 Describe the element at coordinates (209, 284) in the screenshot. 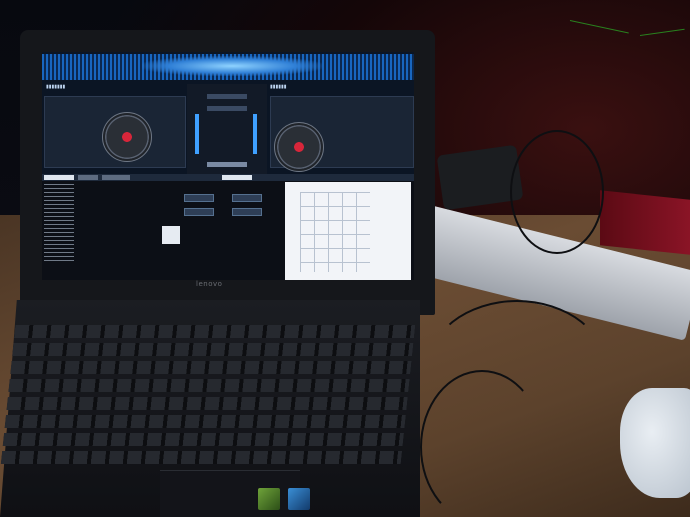

I see `laptop-brand-logo: lenovo` at that location.